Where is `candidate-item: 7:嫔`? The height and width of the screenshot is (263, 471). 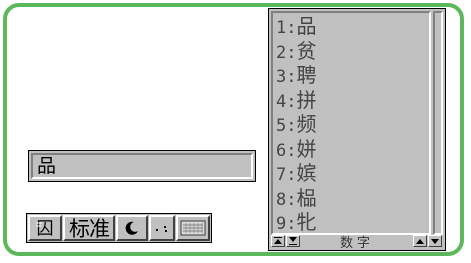 candidate-item: 7:嫔 is located at coordinates (352, 173).